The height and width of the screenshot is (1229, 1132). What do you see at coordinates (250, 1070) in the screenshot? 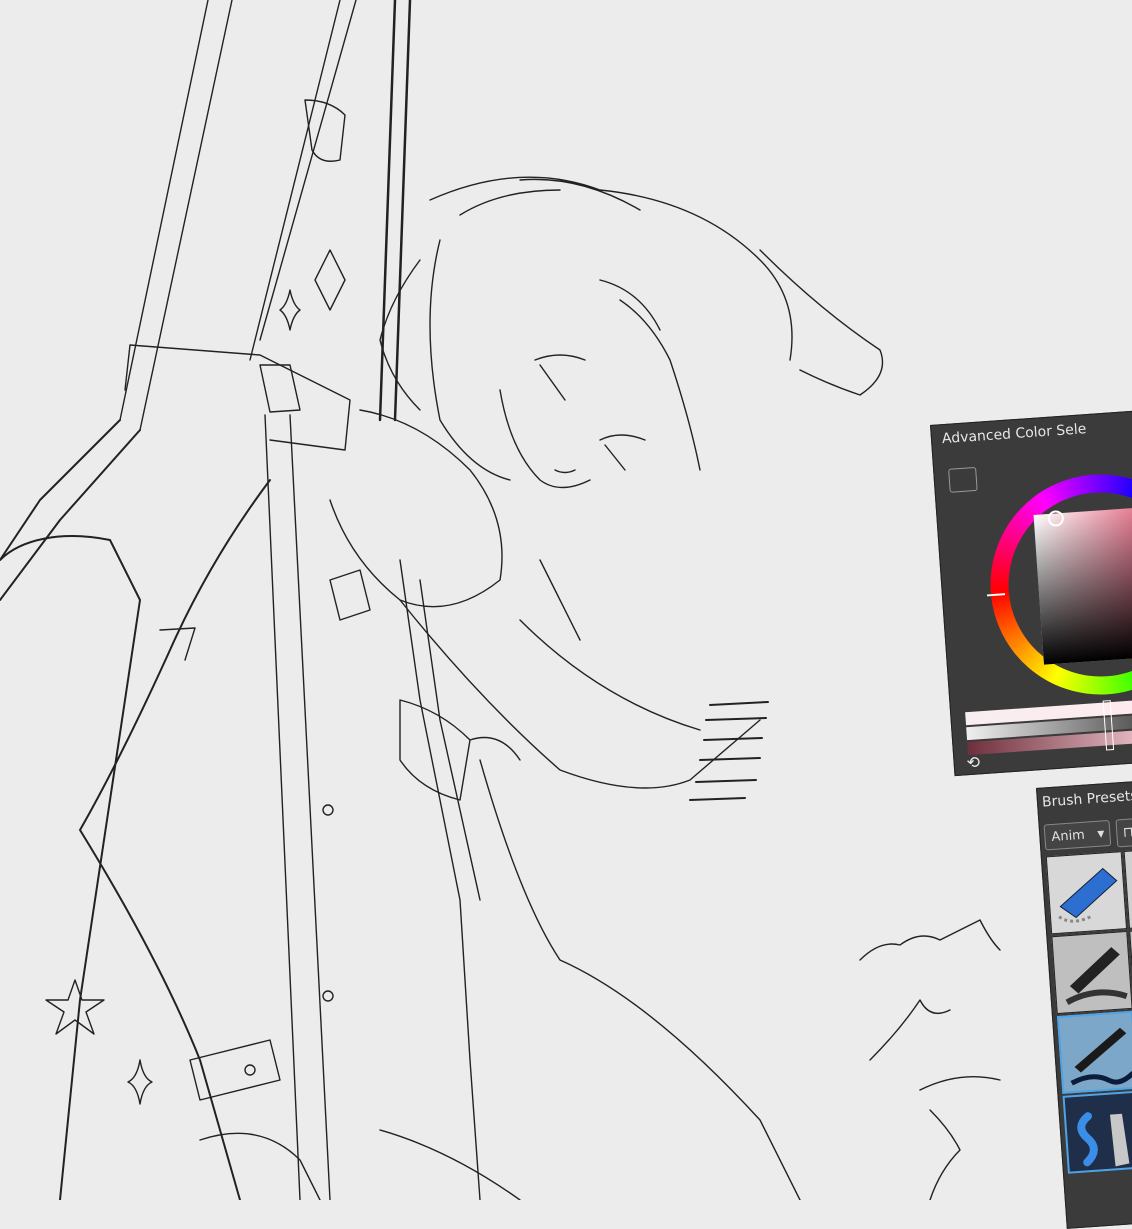
I see `coat-button` at bounding box center [250, 1070].